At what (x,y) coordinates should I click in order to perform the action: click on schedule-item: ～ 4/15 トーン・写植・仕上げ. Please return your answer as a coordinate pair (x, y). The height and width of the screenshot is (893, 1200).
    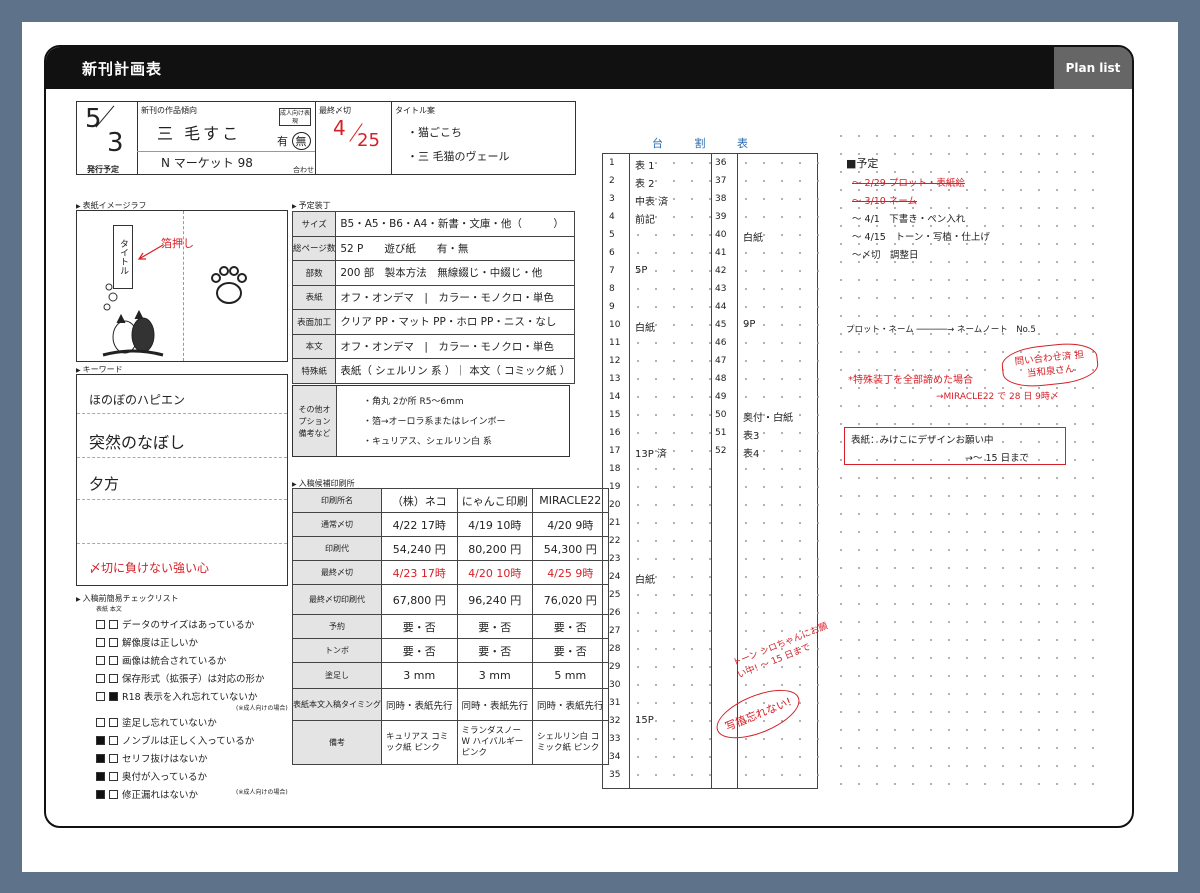
    Looking at the image, I should click on (921, 237).